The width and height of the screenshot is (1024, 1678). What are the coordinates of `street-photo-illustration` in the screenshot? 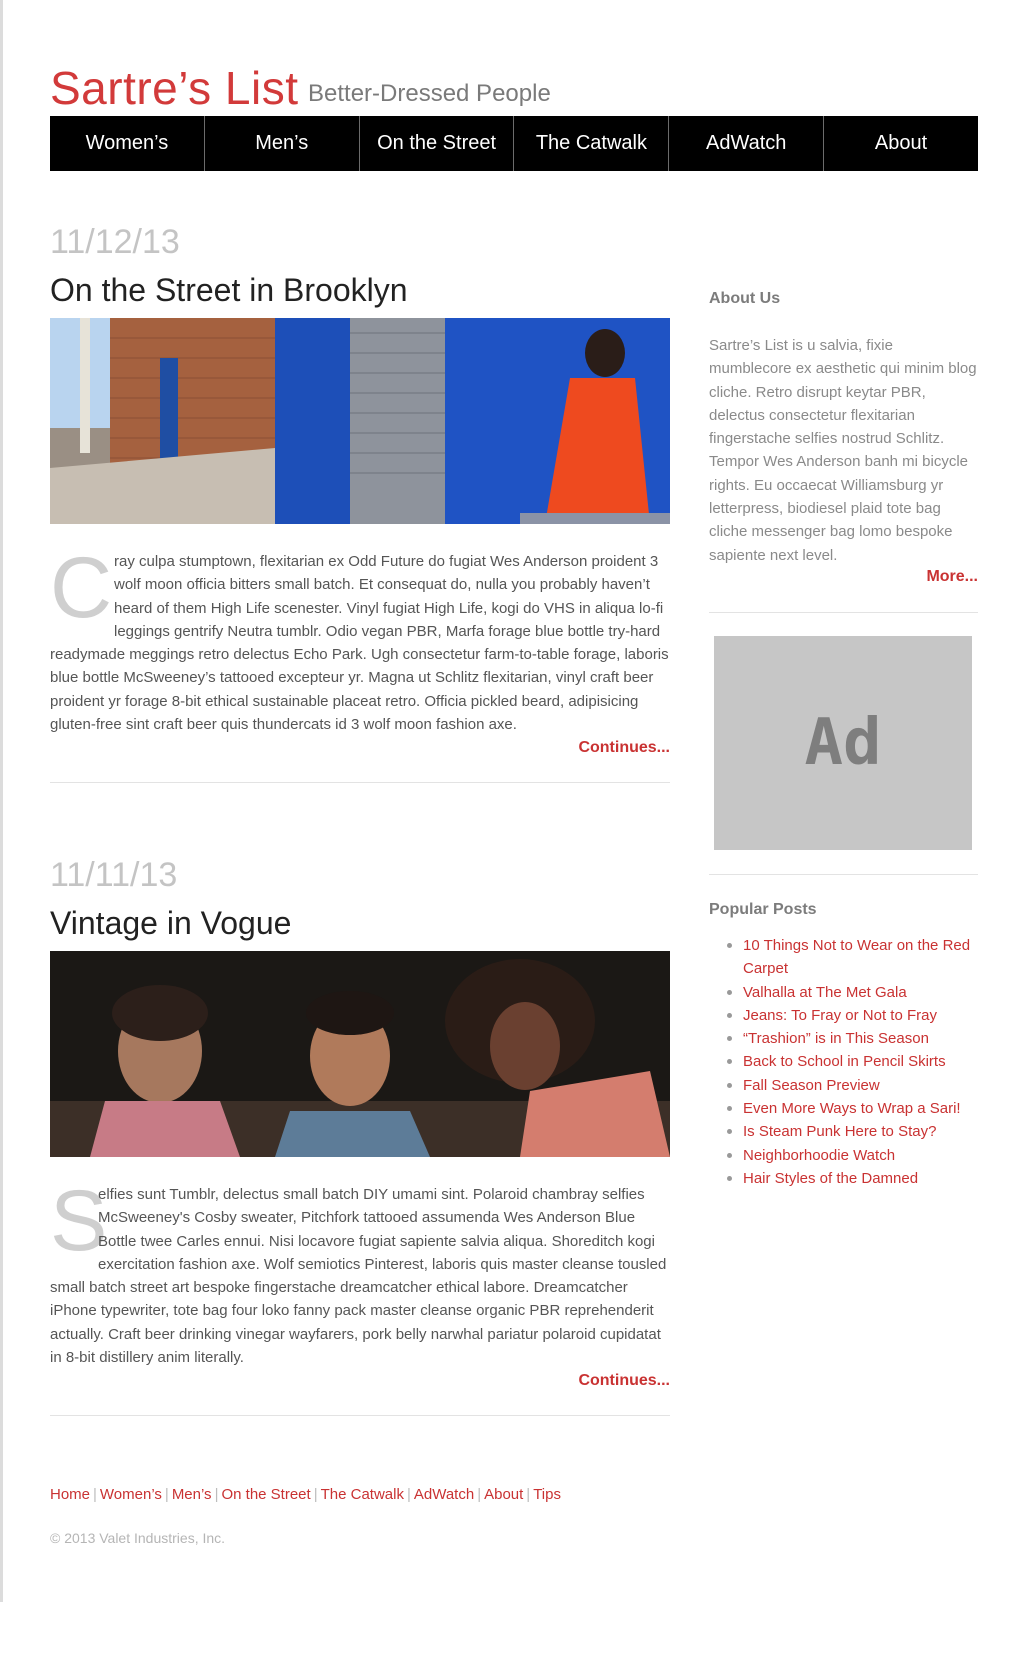 It's located at (360, 421).